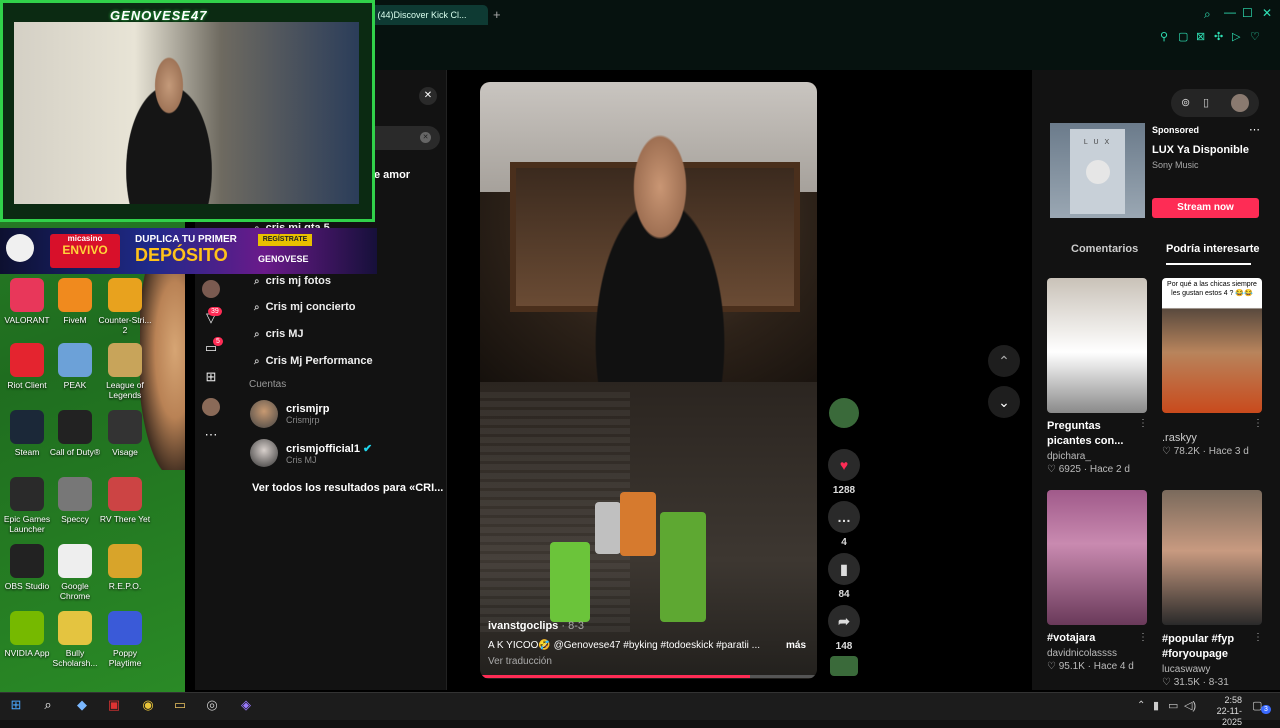 Image resolution: width=1280 pixels, height=728 pixels. I want to click on file-explorer-icon: ▭, so click(180, 706).